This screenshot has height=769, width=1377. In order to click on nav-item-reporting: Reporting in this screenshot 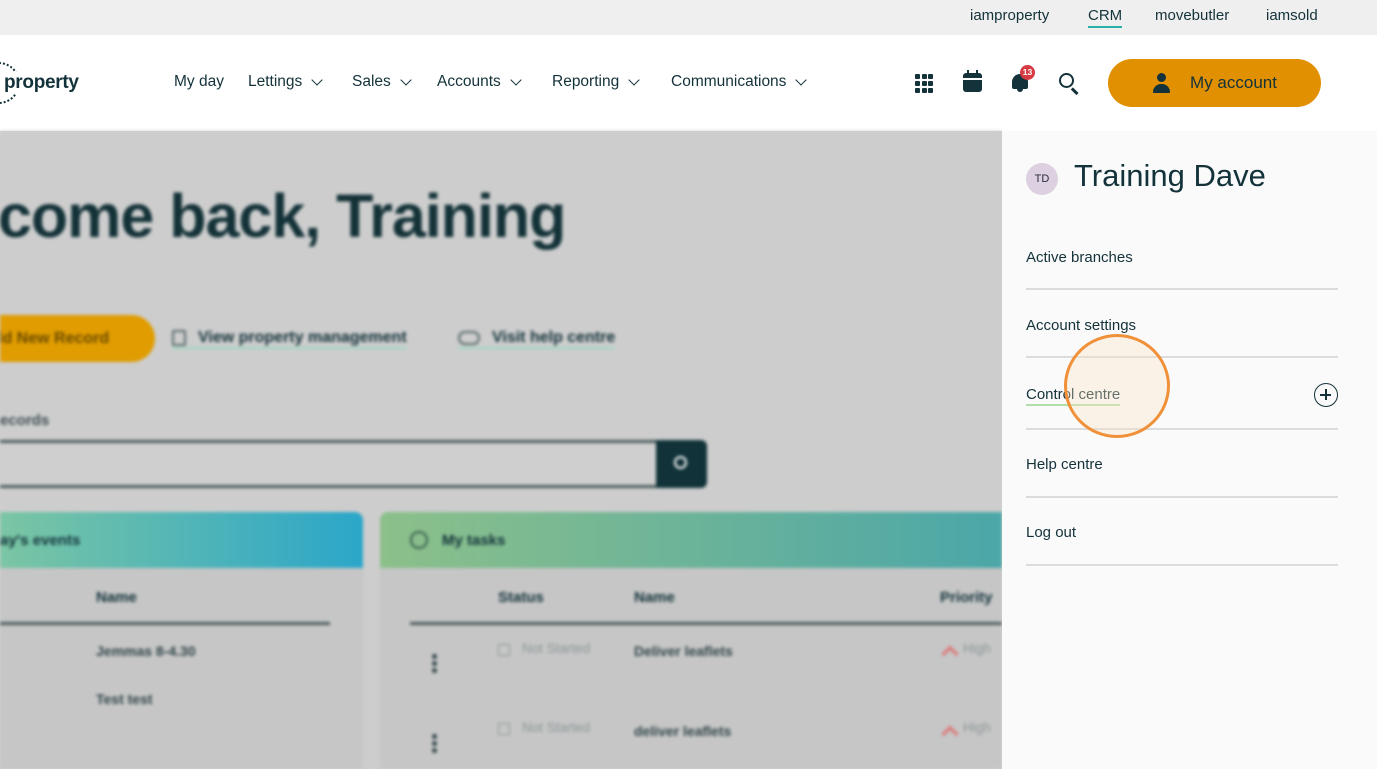, I will do `click(596, 82)`.